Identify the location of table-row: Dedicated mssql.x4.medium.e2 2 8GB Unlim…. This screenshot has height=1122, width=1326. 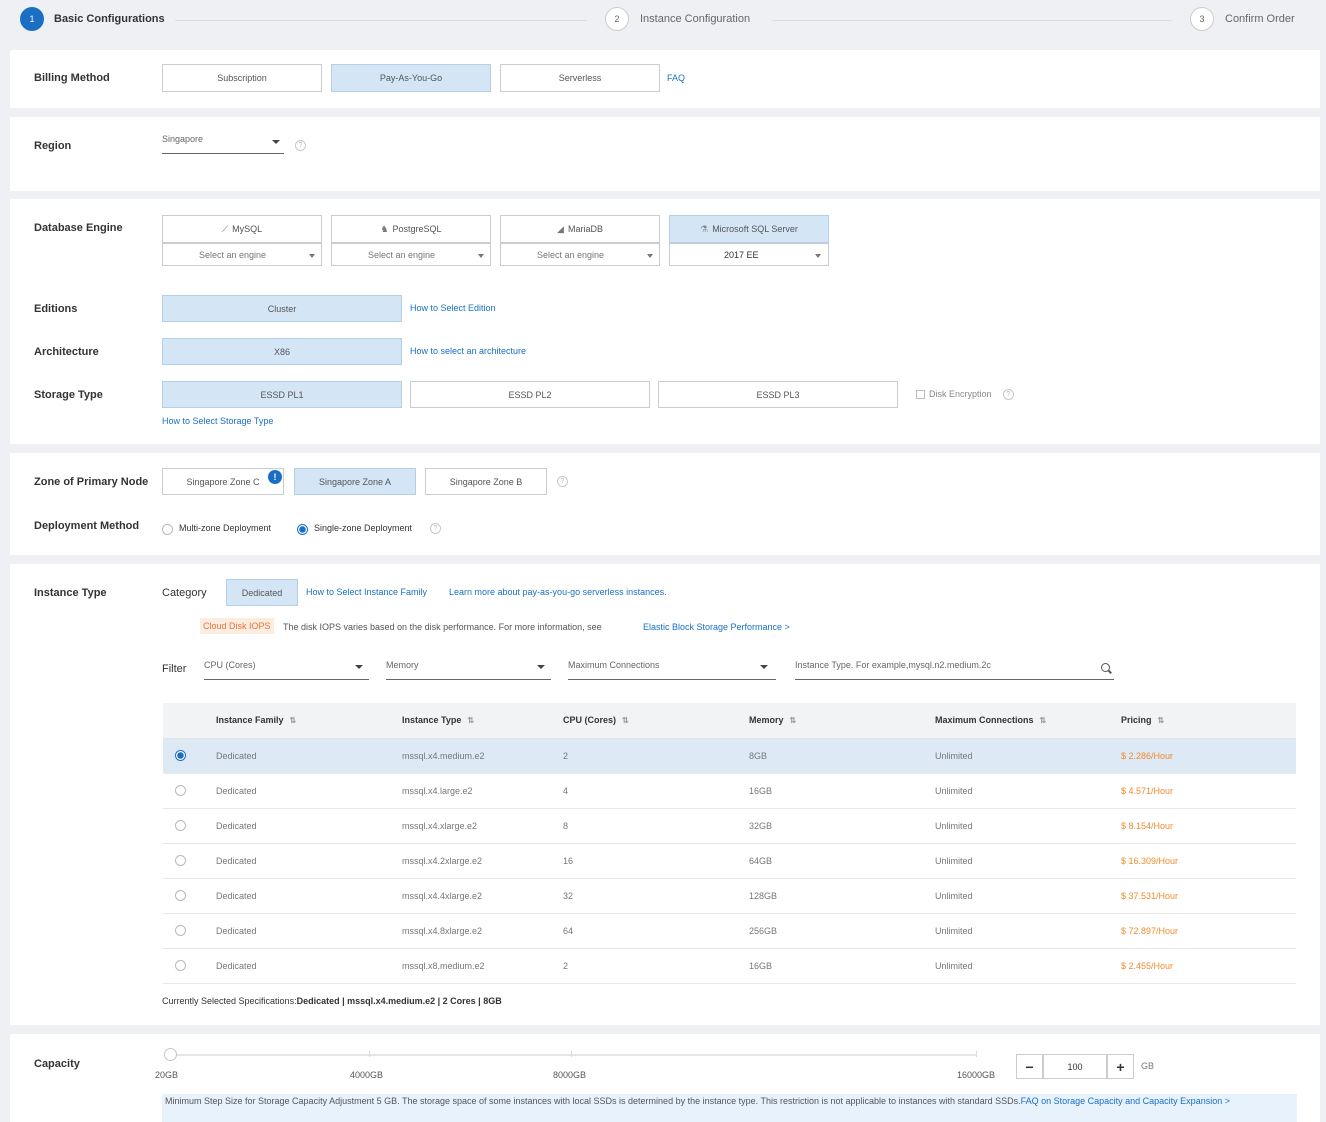
(729, 756).